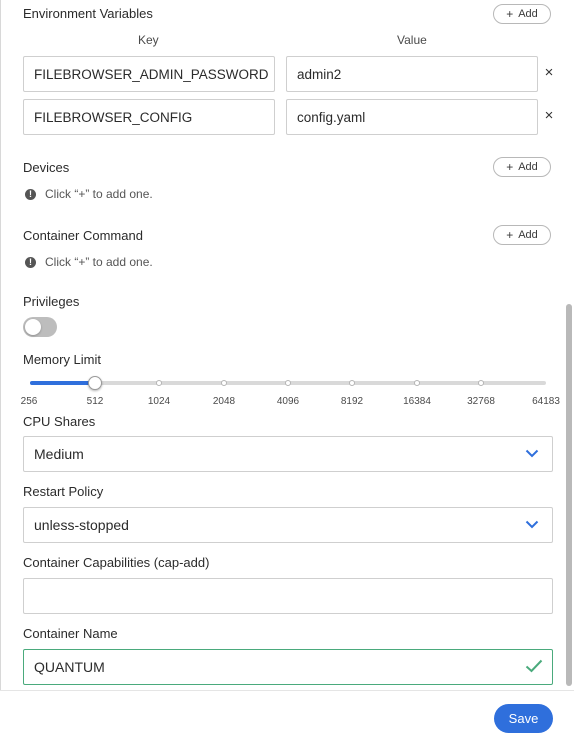  I want to click on restart-section-title: Restart Policy, so click(63, 491).